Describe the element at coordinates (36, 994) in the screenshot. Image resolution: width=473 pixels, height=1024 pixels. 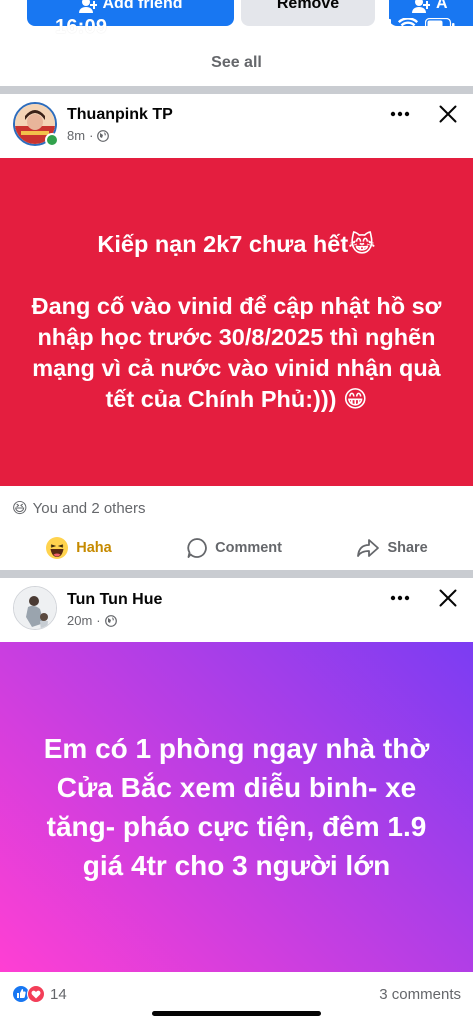
I see `love-icon` at that location.